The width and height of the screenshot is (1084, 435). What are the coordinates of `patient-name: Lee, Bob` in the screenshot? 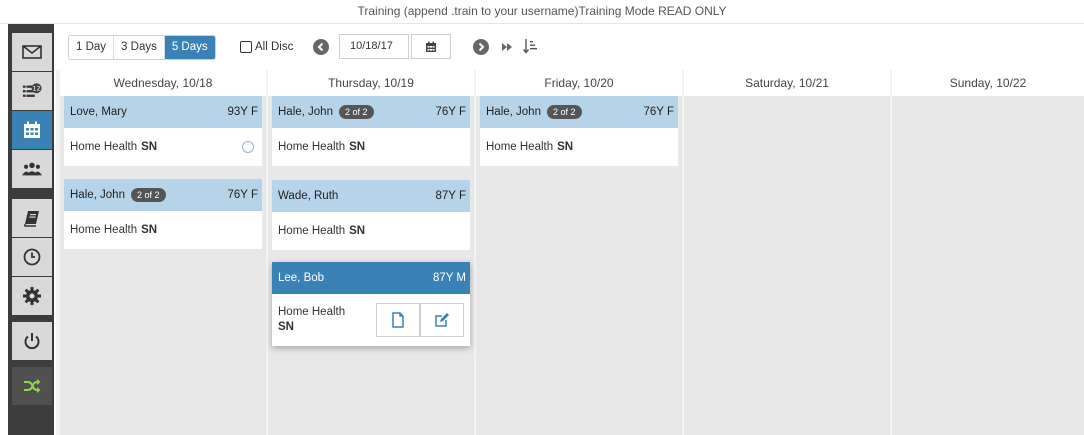 It's located at (301, 278).